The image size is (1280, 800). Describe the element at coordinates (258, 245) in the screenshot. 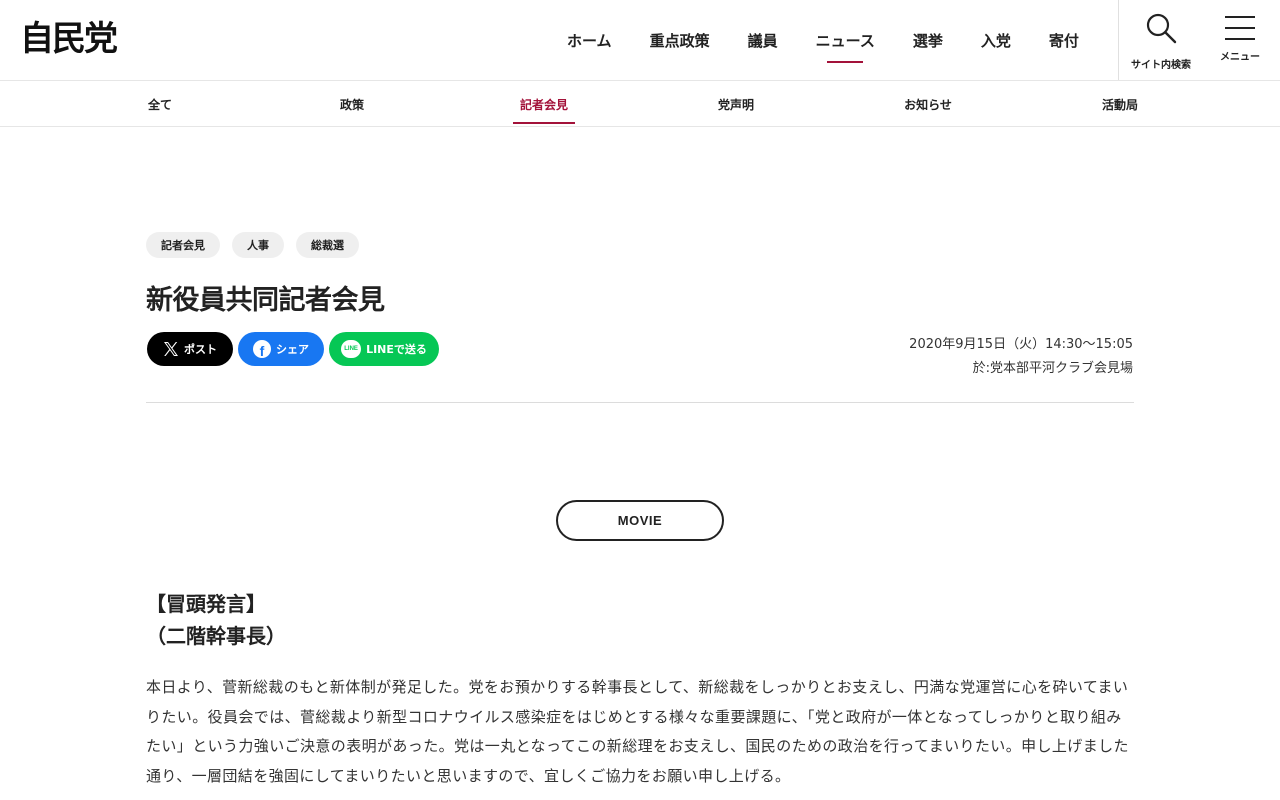

I see `tag-personnel: 人事` at that location.